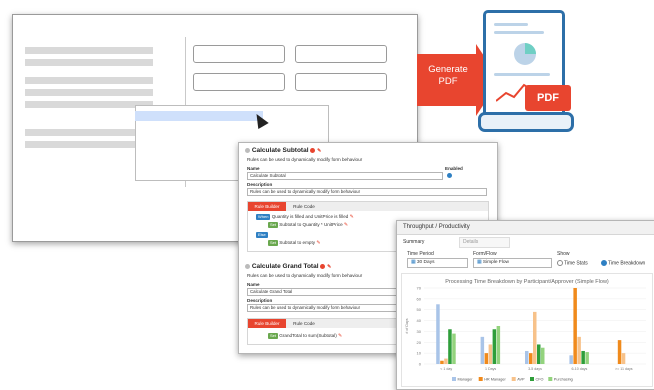  I want to click on time-period-select: ▦ 30 Days, so click(437, 263).